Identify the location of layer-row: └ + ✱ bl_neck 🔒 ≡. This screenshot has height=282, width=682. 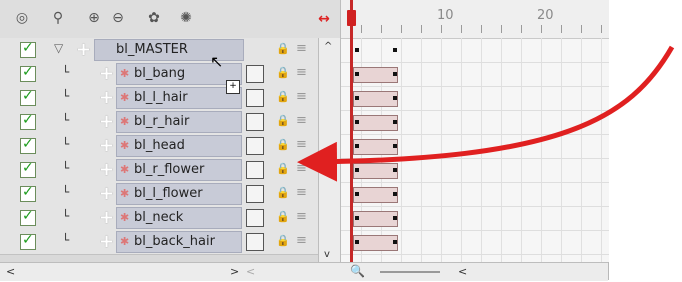
(170, 218).